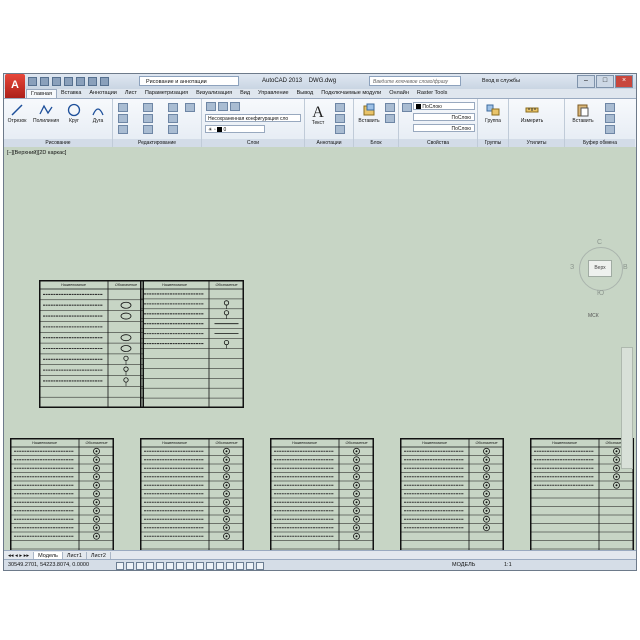 The height and width of the screenshot is (640, 640). I want to click on maximize-button: □, so click(605, 81).